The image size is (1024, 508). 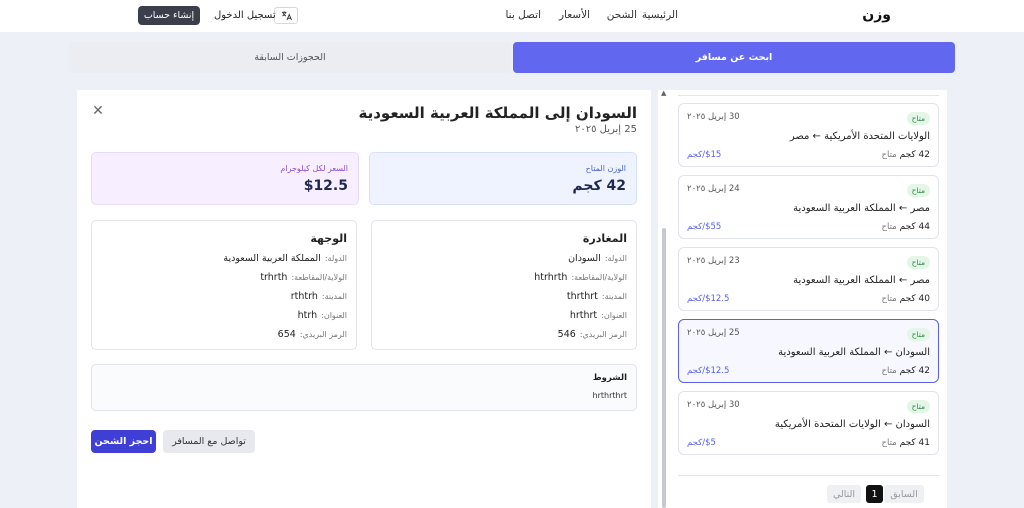 I want to click on departure-title: المغادرة, so click(x=604, y=238).